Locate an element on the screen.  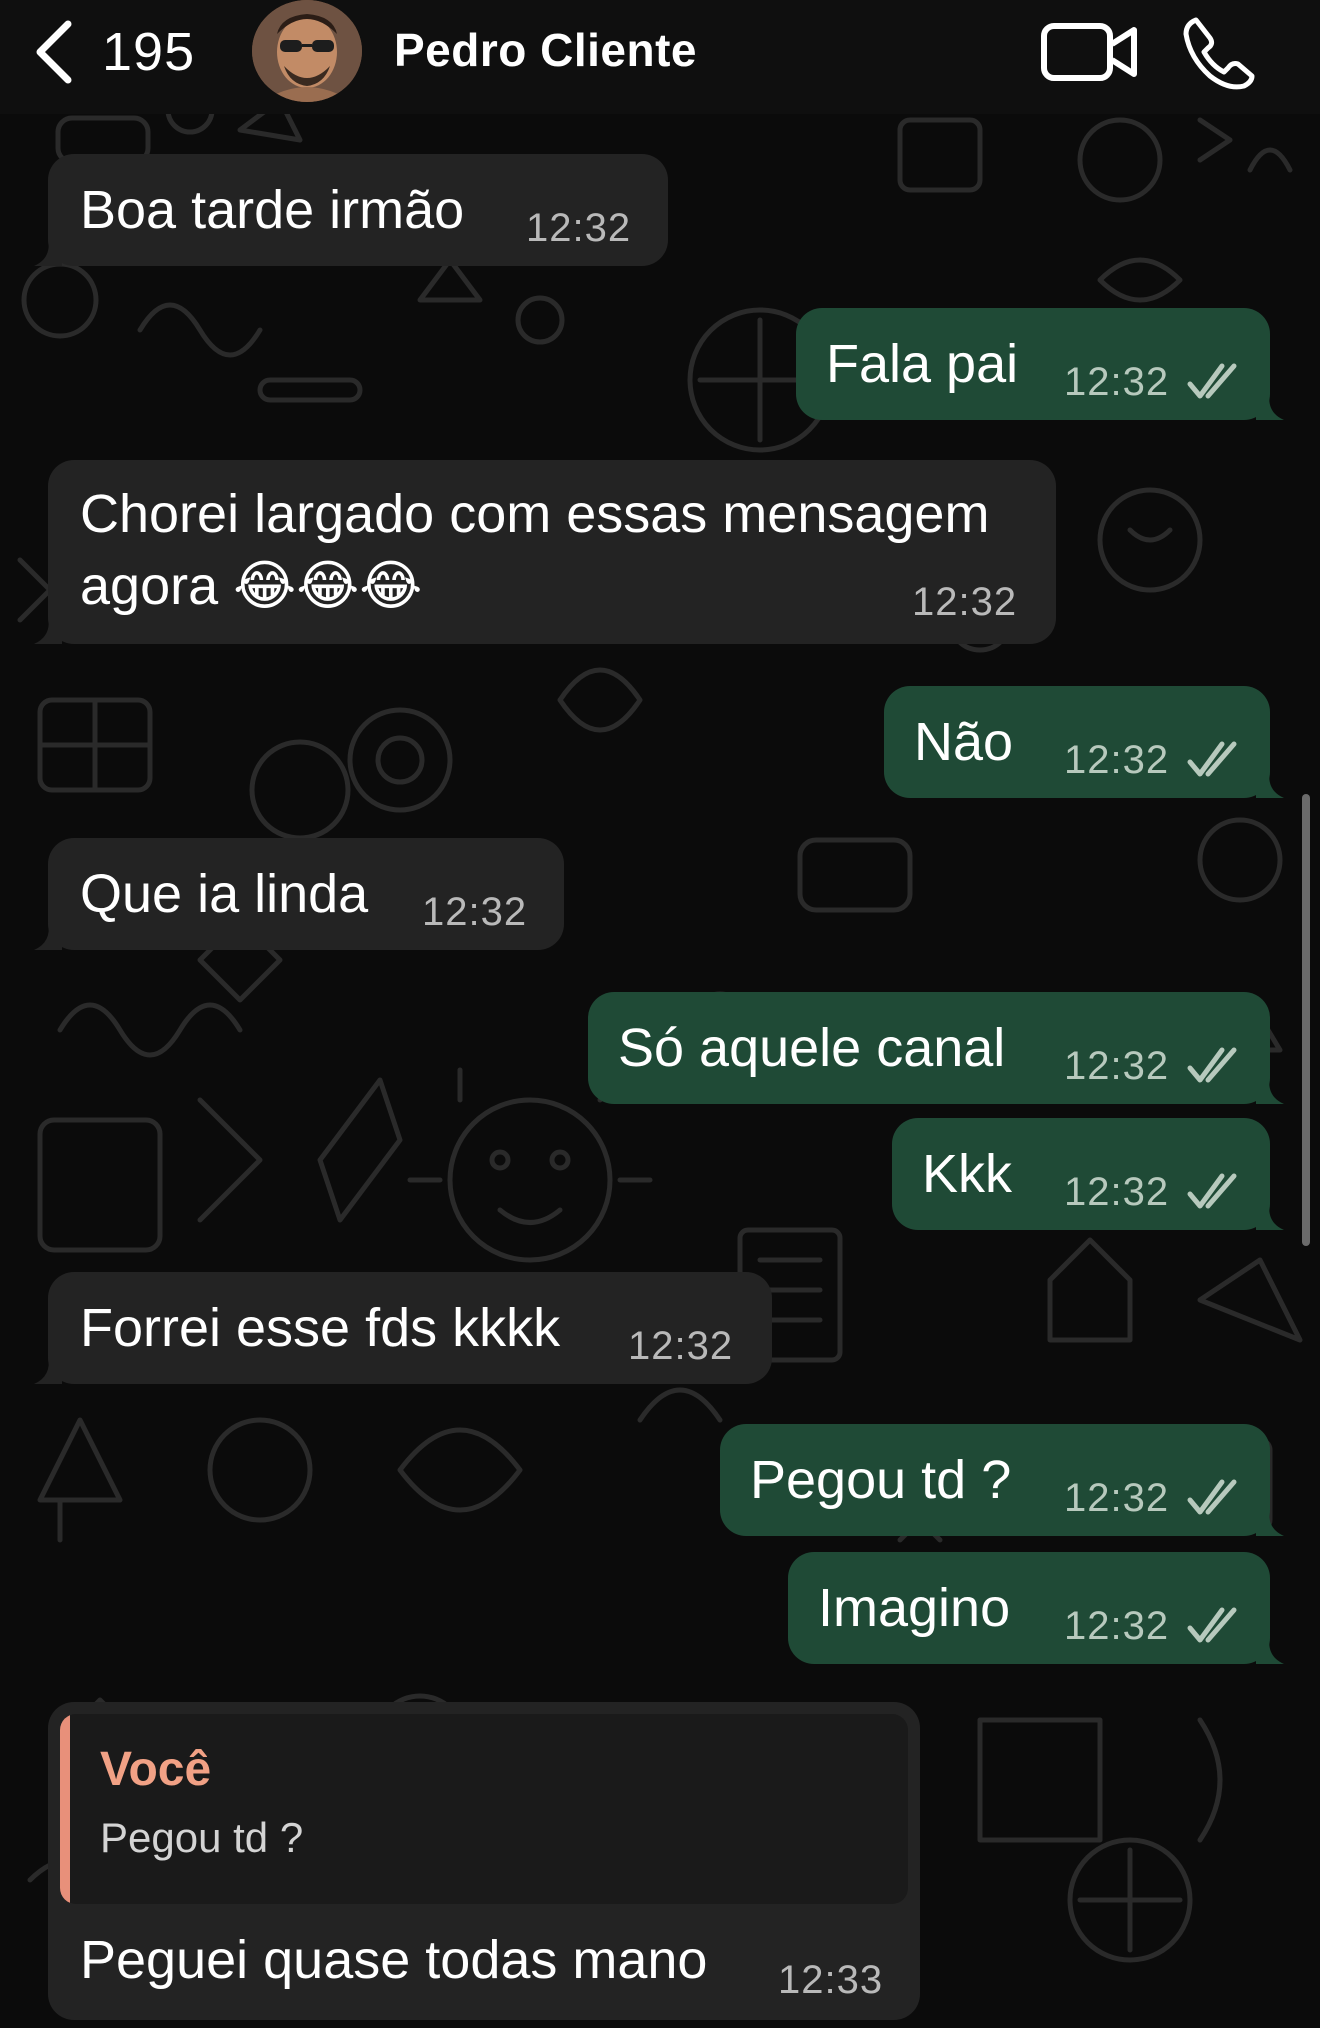
message-text: Kkk is located at coordinates (967, 1174).